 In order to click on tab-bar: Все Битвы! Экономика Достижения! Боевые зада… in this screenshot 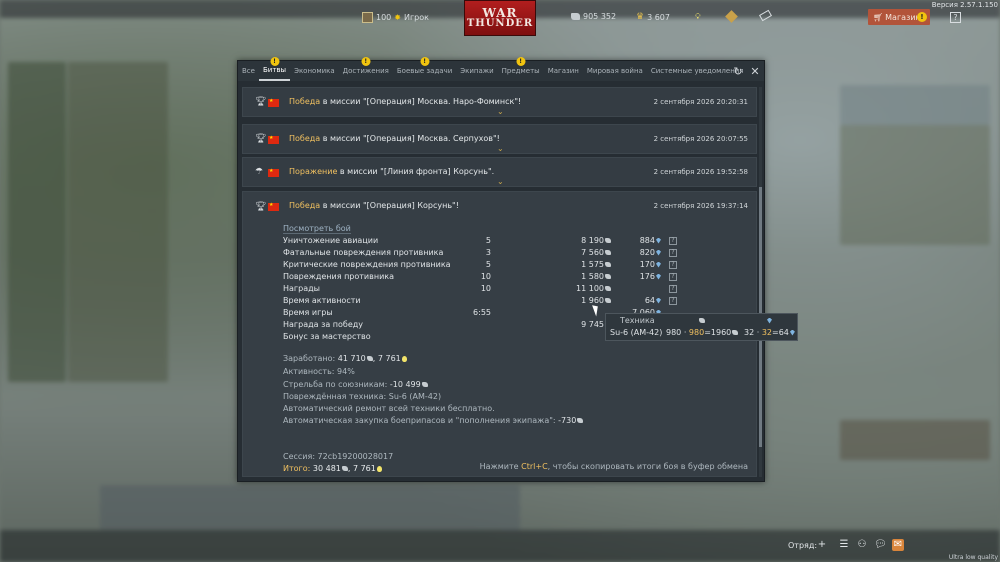, I will do `click(501, 69)`.